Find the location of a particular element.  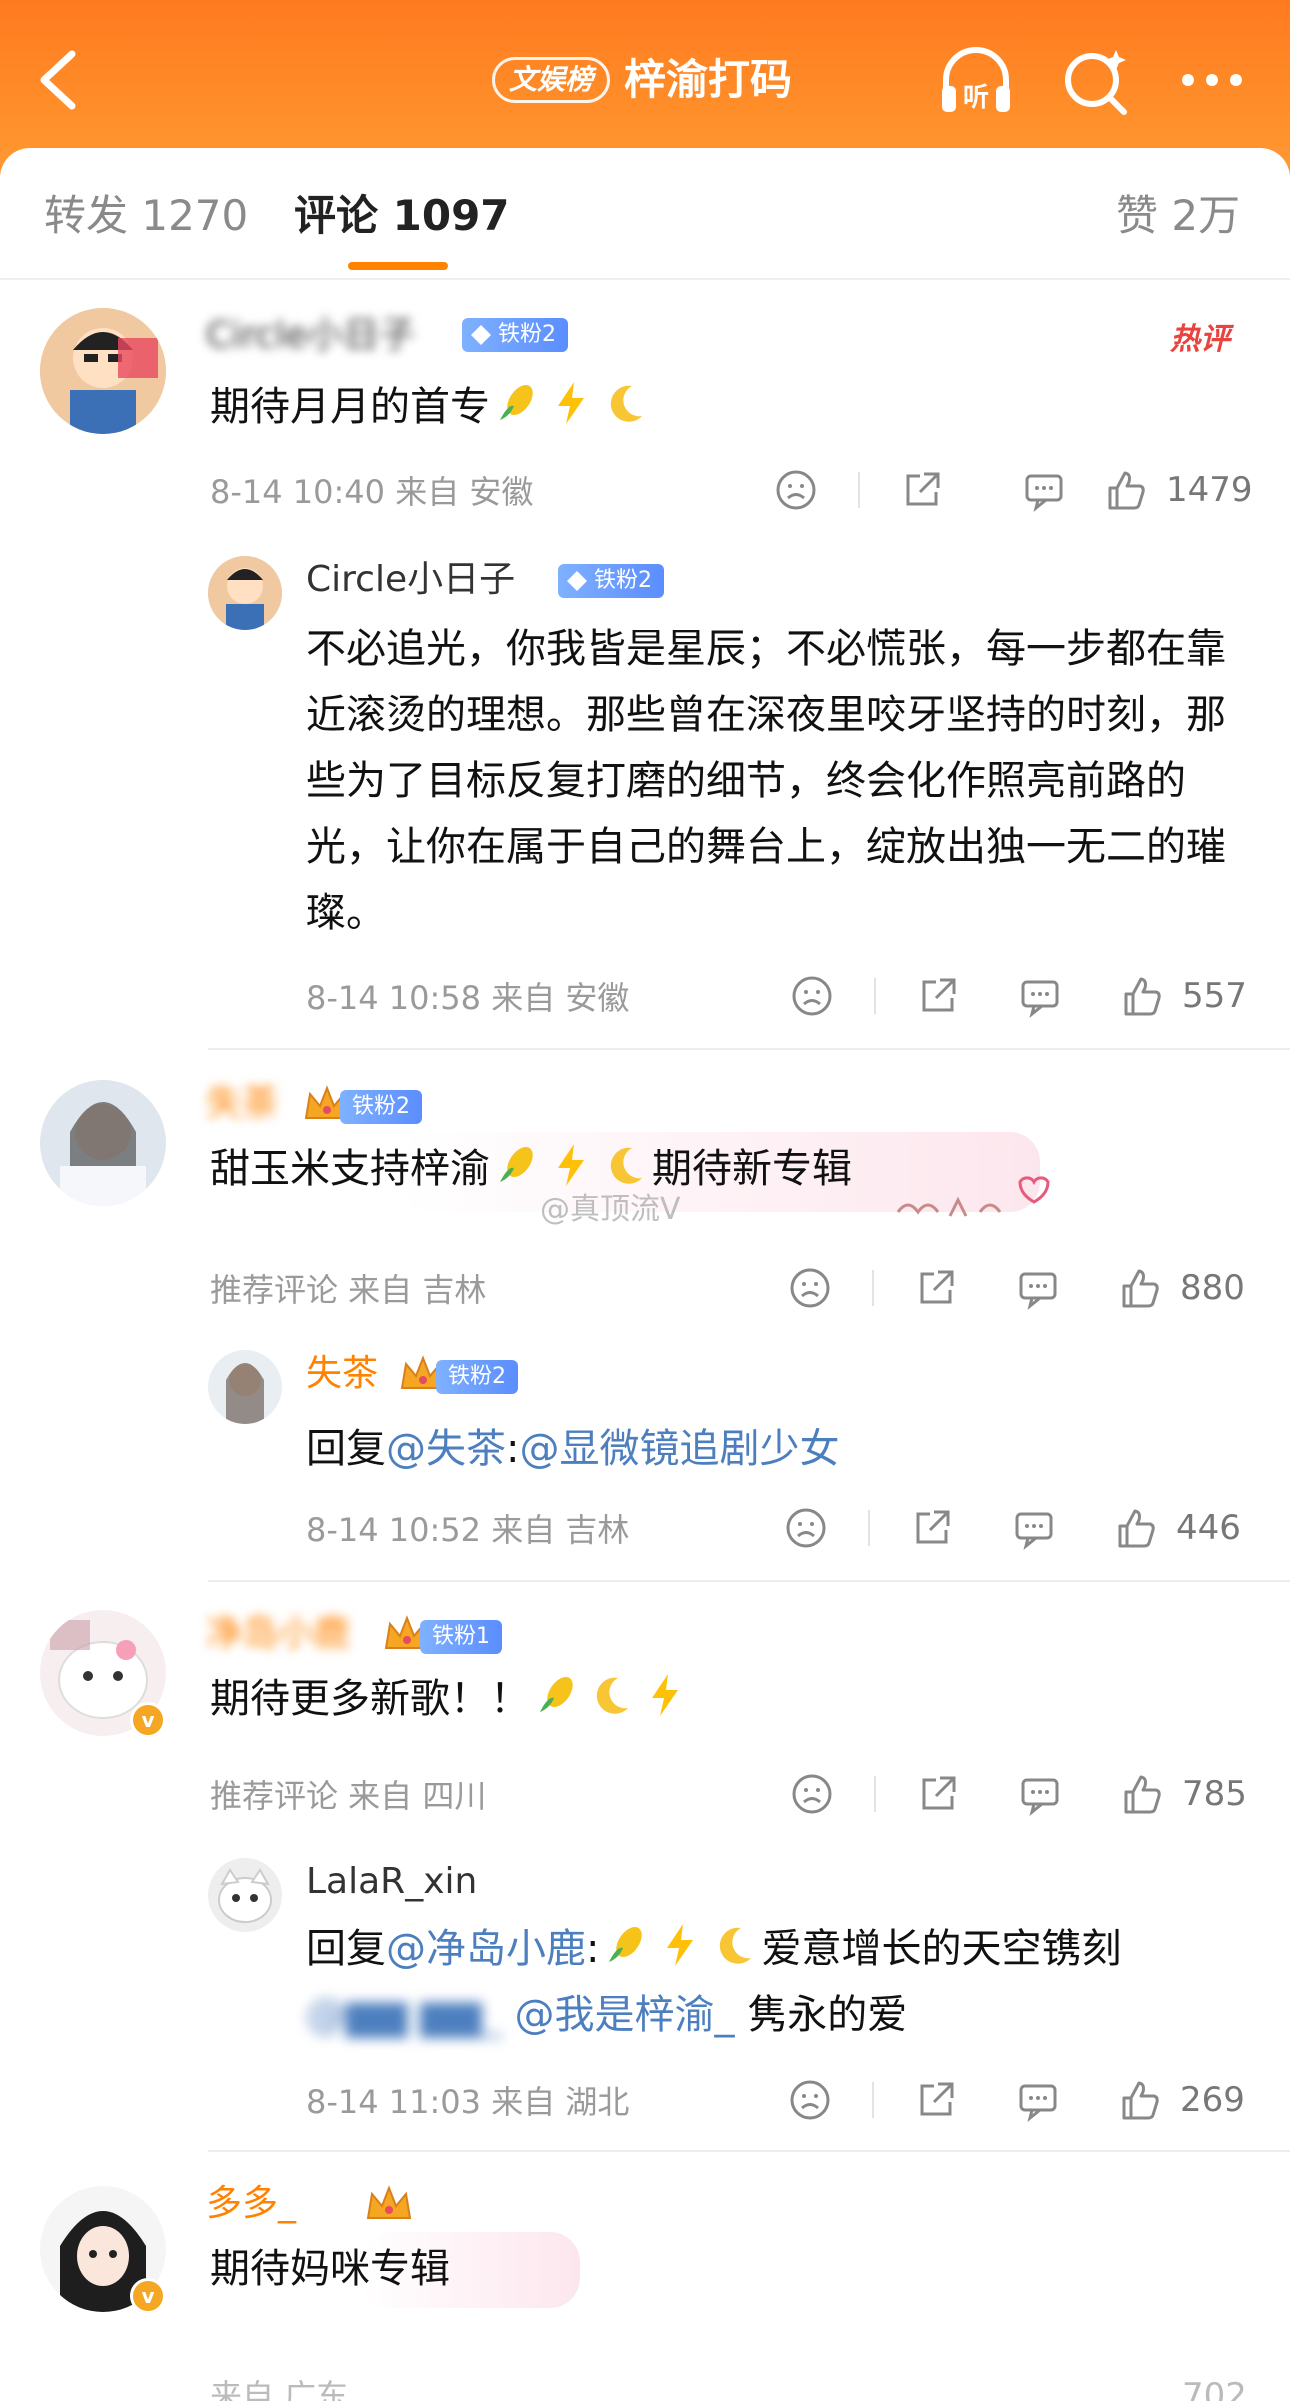

comment-actions: 1479 is located at coordinates (1011, 493).